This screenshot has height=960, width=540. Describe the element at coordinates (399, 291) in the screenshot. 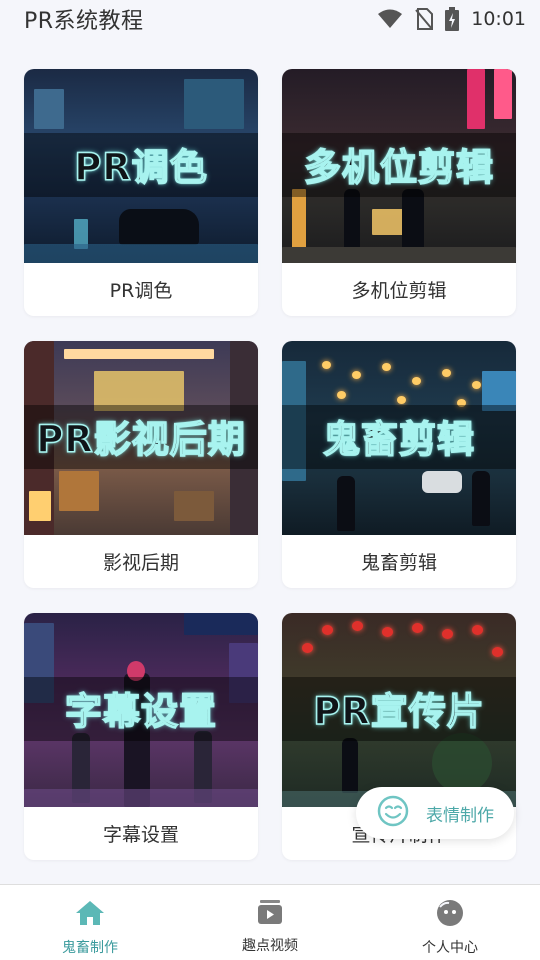

I see `card-caption: 多机位剪辑` at that location.